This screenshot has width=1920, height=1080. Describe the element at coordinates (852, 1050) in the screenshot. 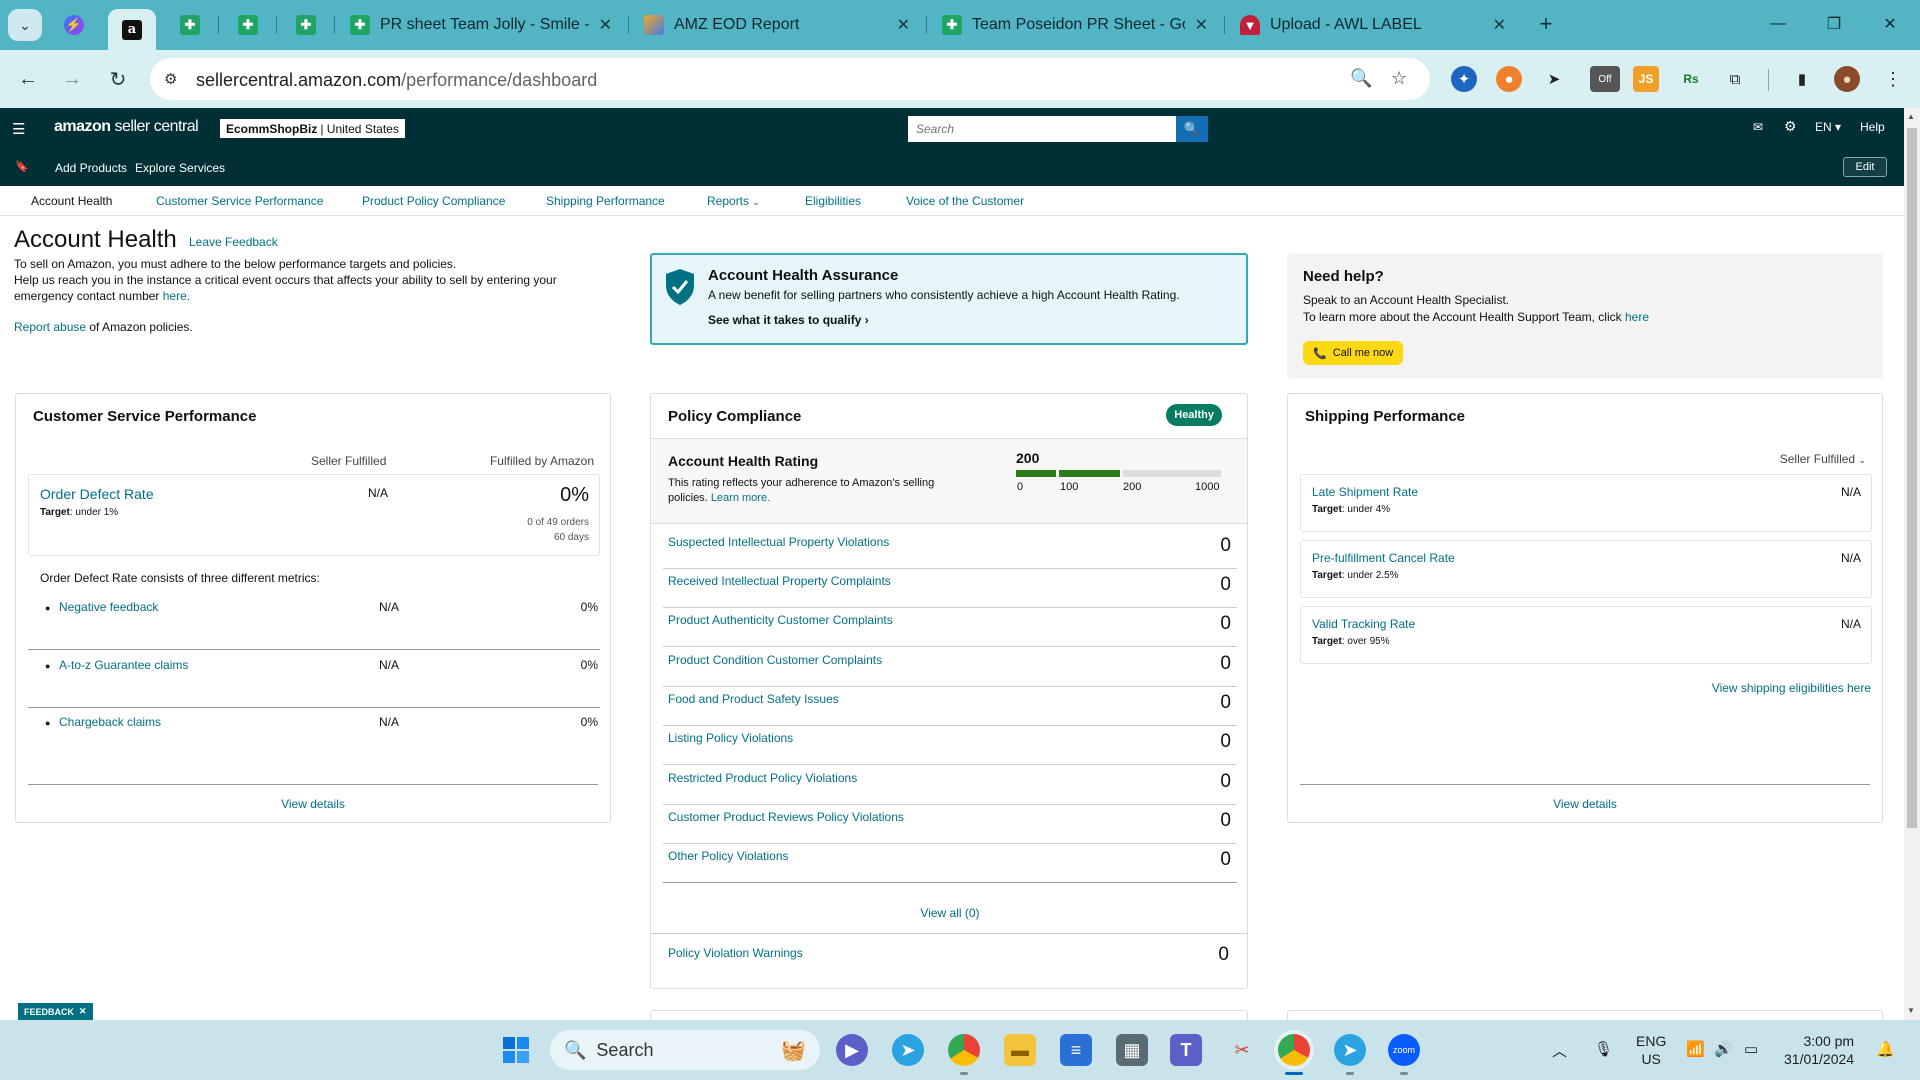

I see `video-call-icon: ▶` at that location.